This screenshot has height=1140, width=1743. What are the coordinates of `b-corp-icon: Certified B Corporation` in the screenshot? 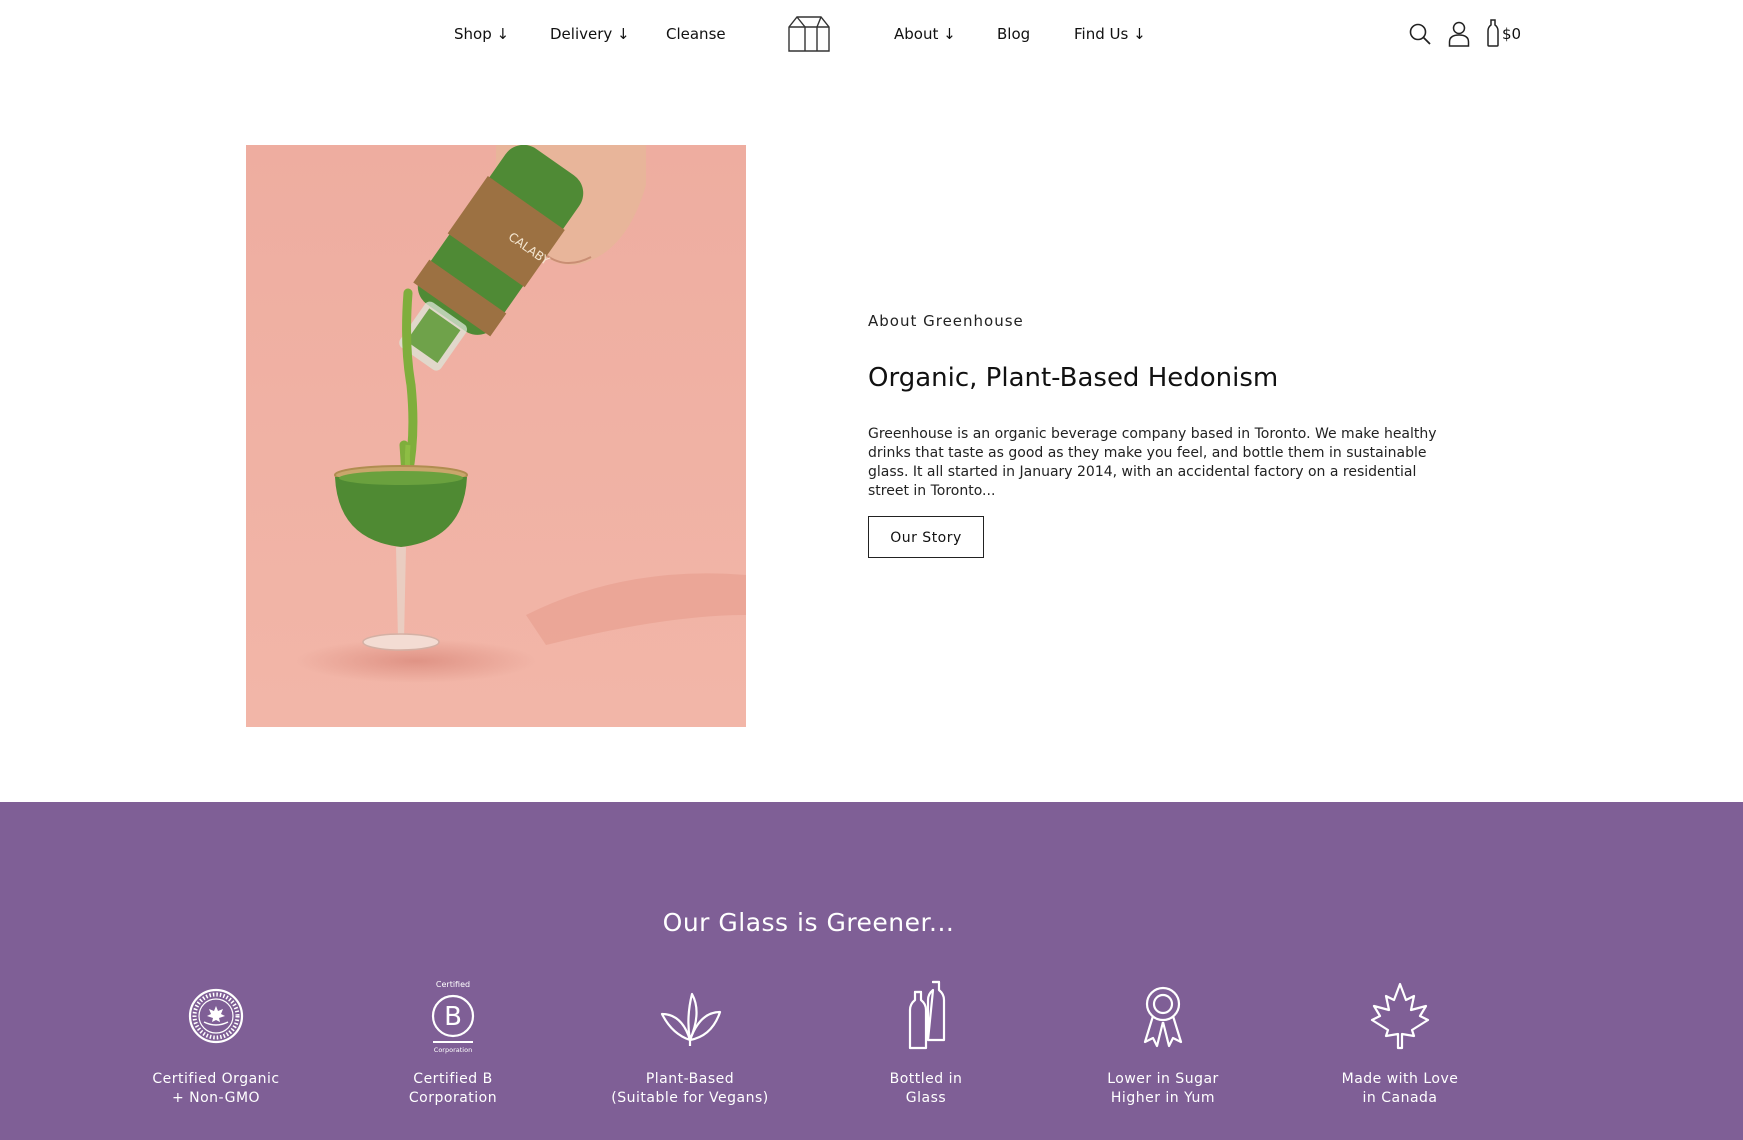 It's located at (453, 1017).